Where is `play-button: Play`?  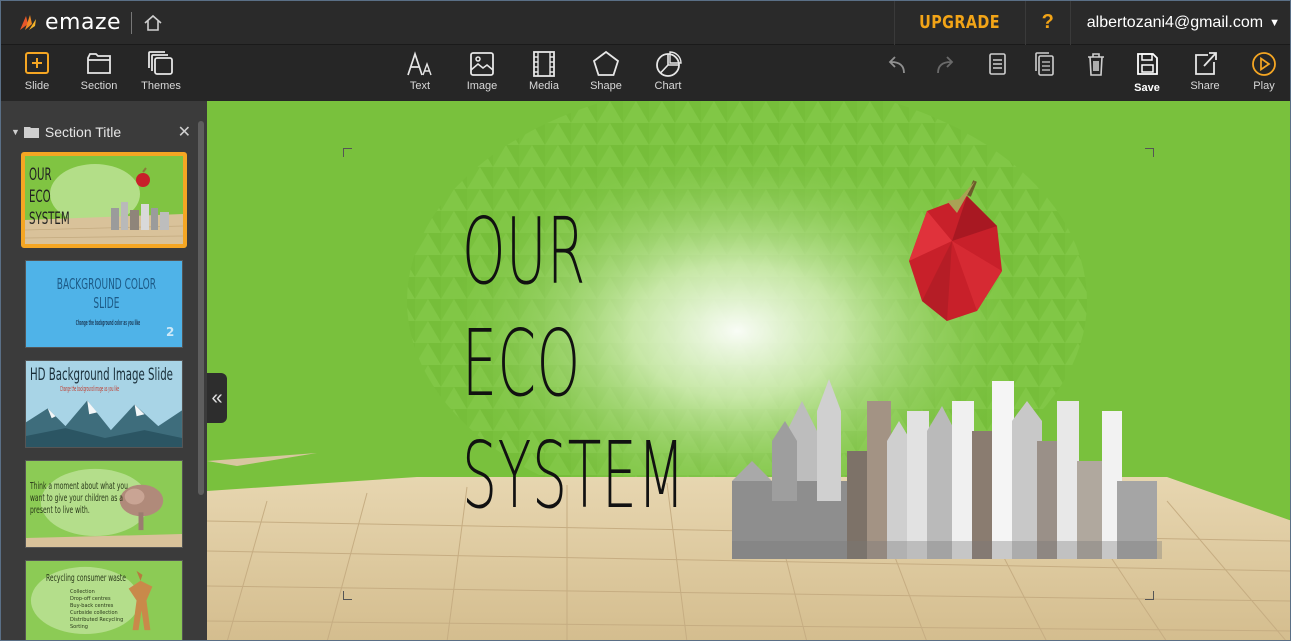 play-button: Play is located at coordinates (1263, 70).